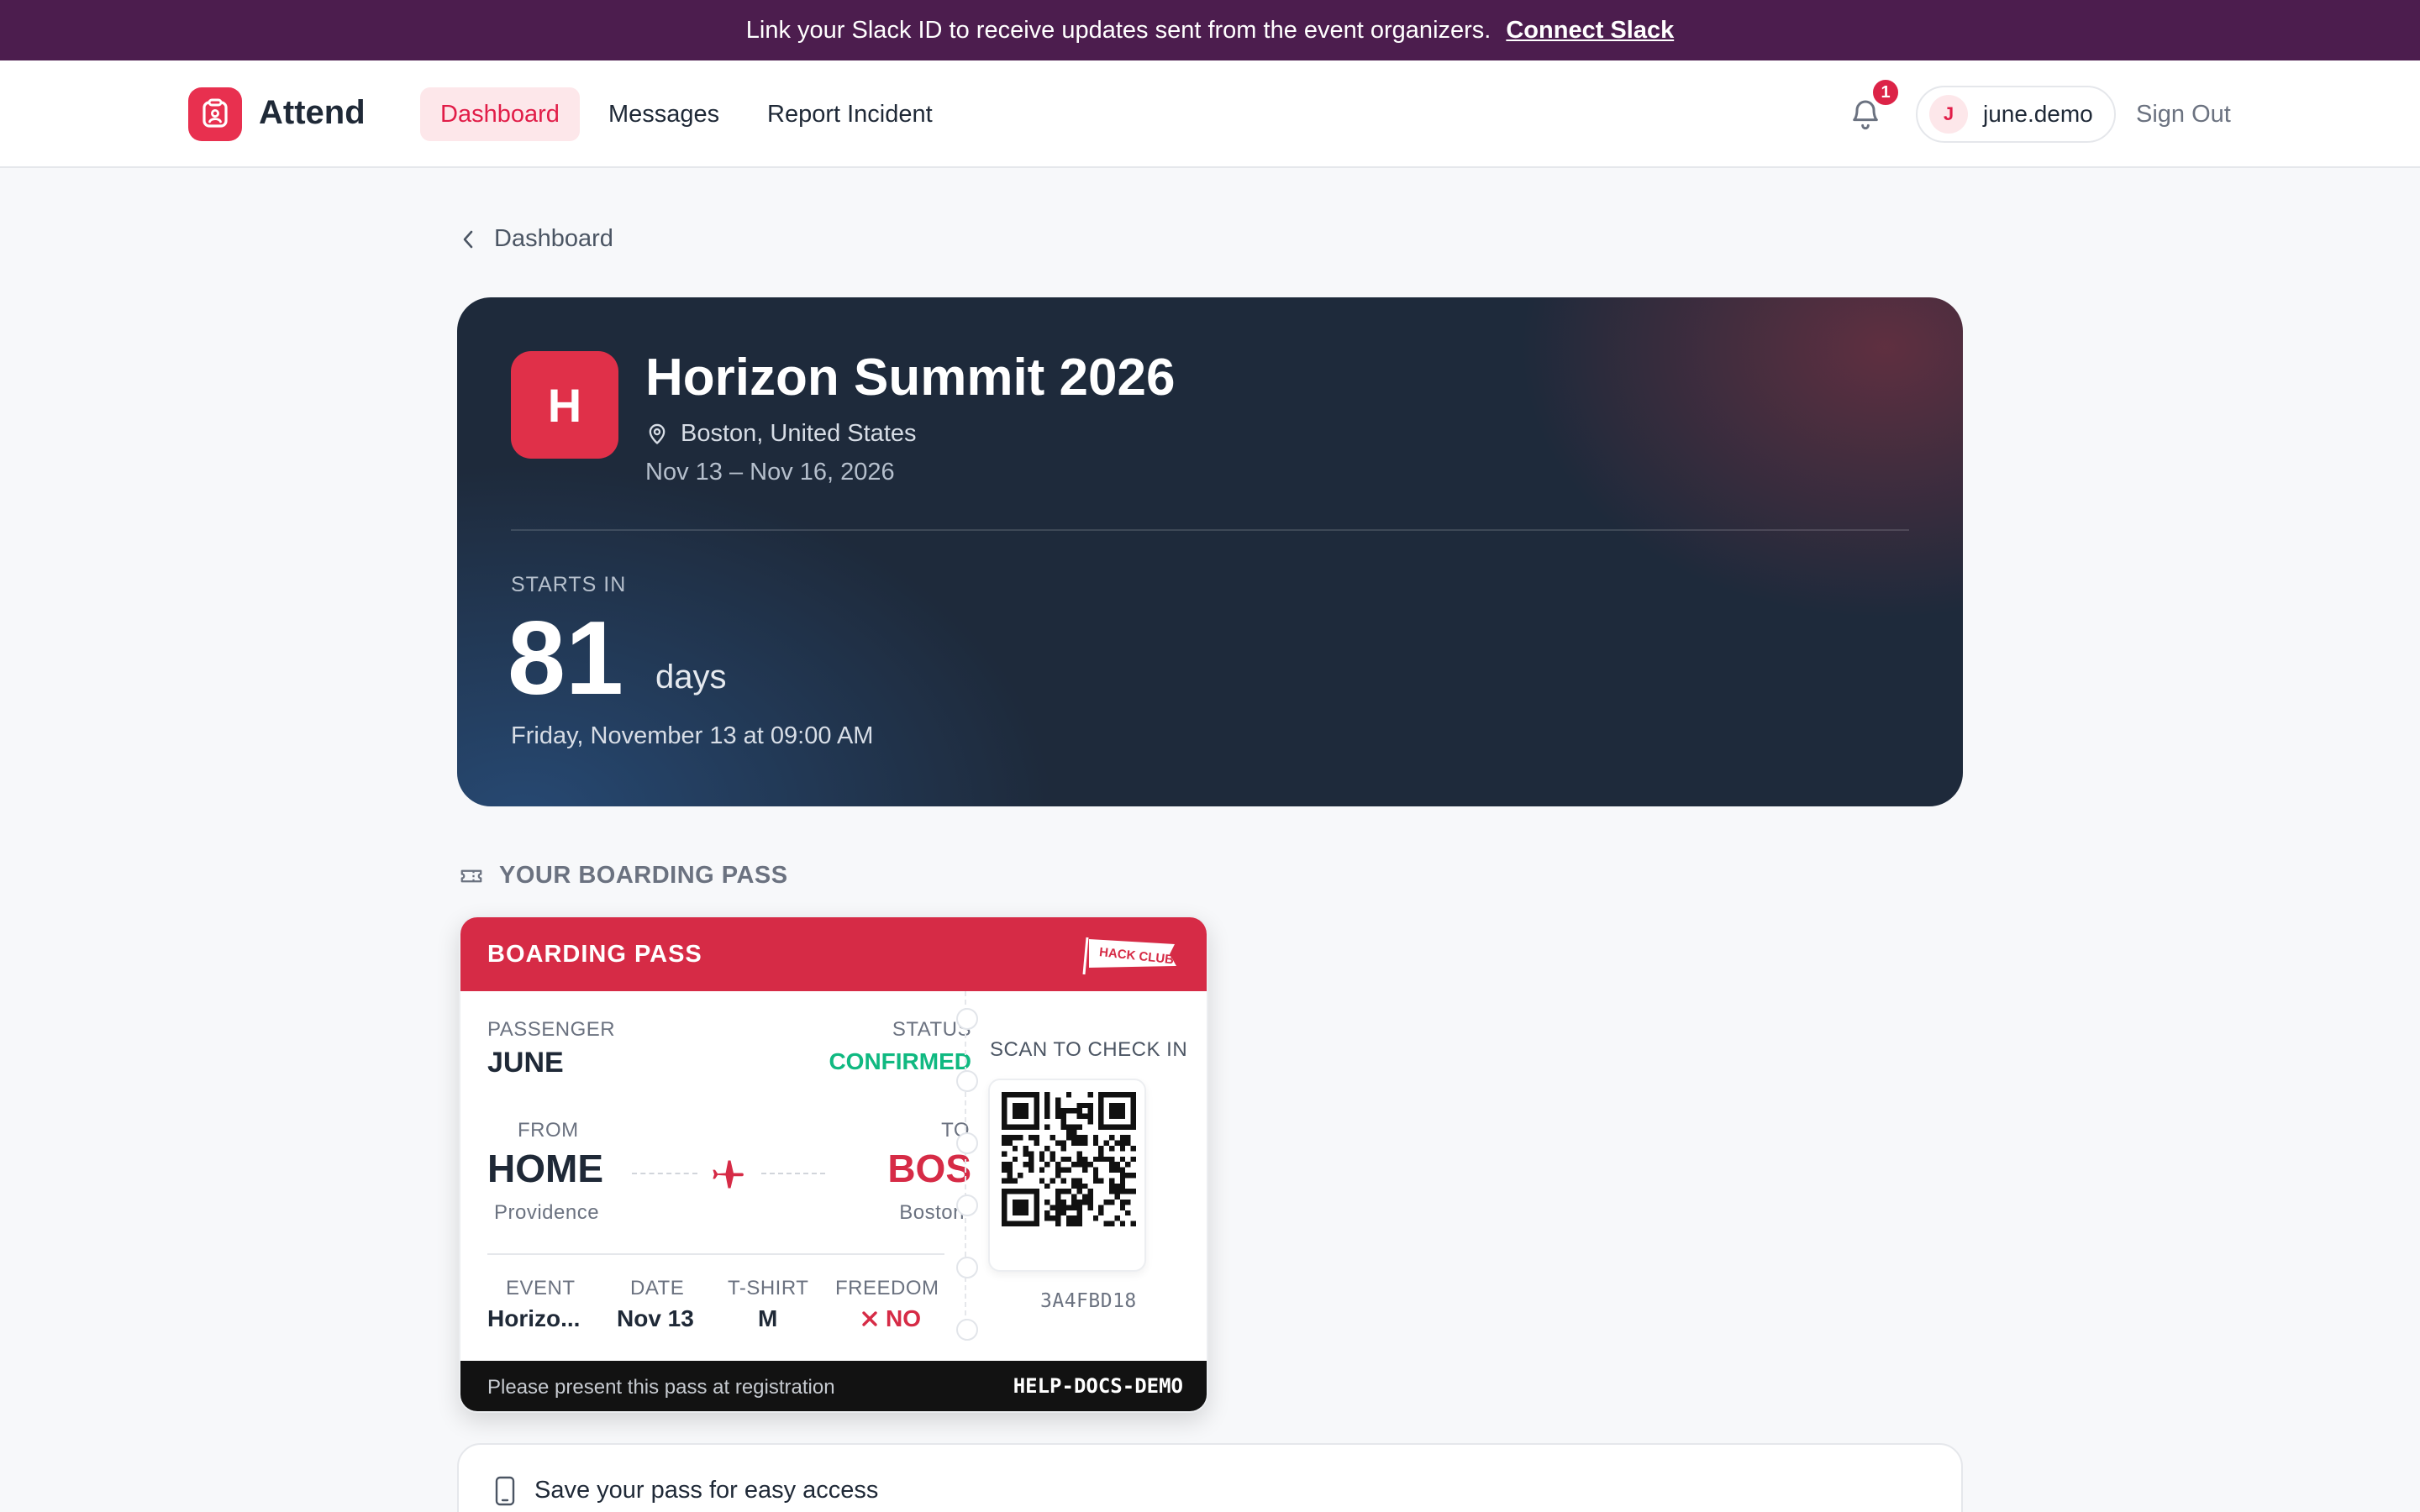  What do you see at coordinates (1088, 1301) in the screenshot?
I see `pass-id: 3A4FBD18` at bounding box center [1088, 1301].